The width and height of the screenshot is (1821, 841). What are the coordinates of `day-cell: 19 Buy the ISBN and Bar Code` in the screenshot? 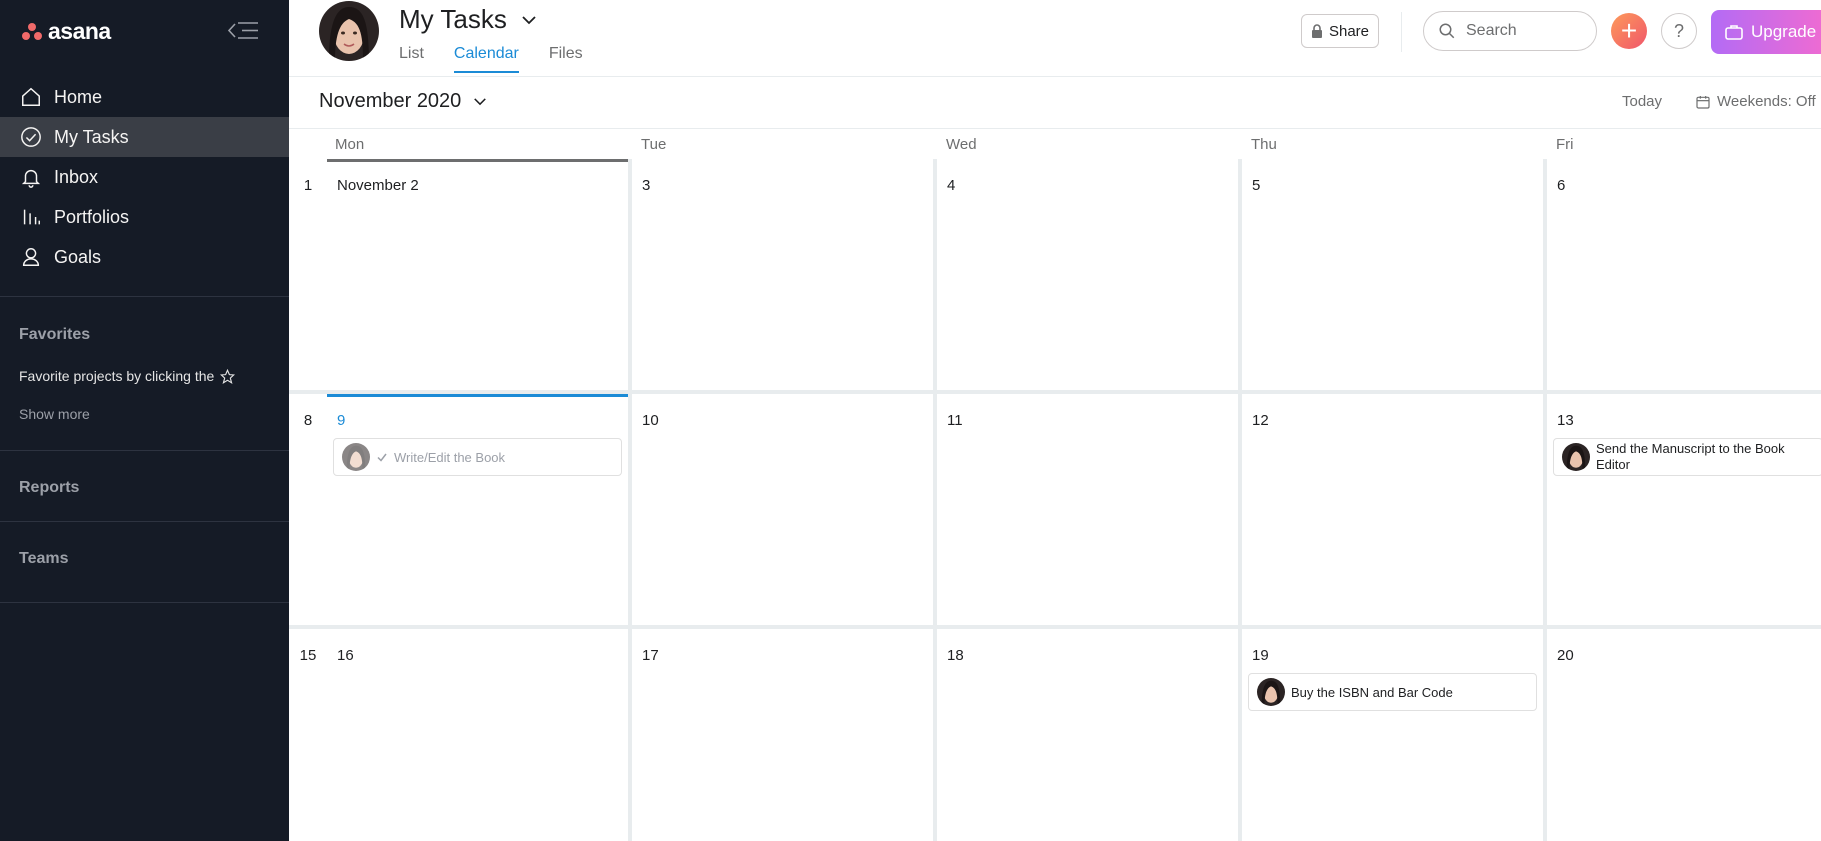 It's located at (1392, 735).